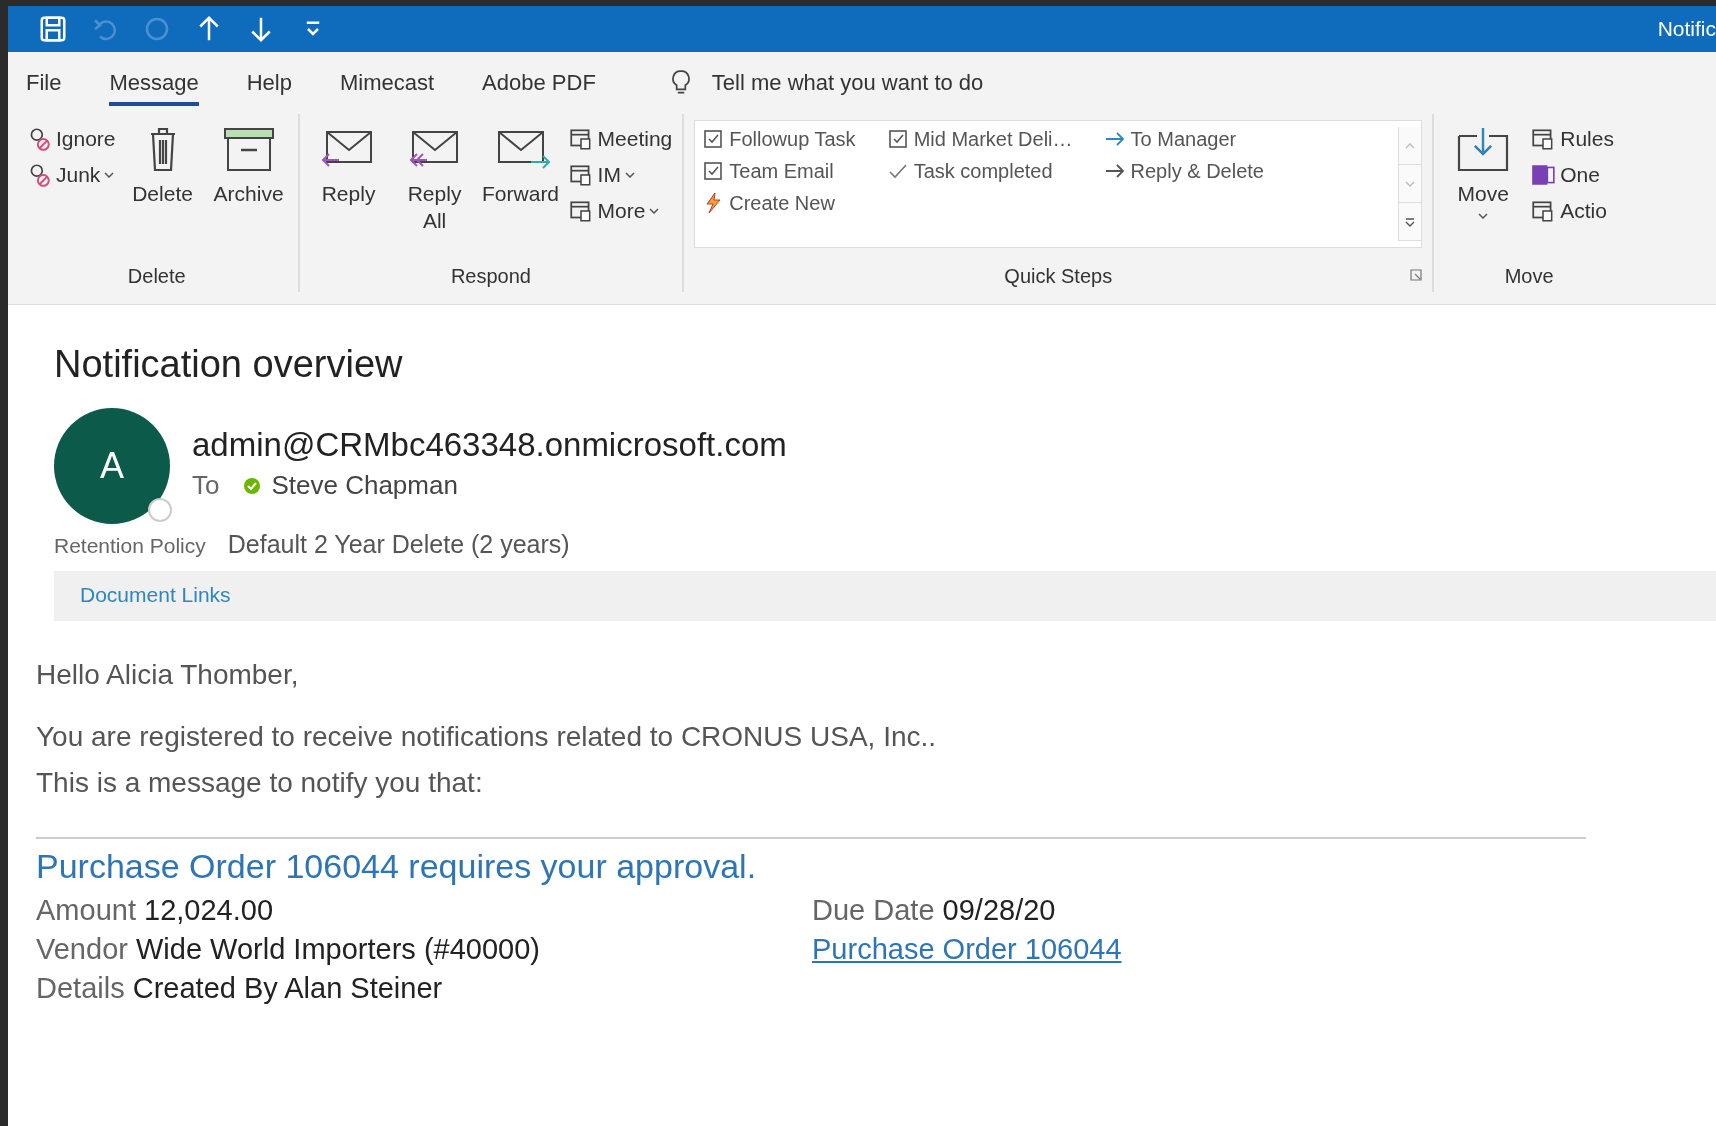  I want to click on group-label: Move, so click(1529, 276).